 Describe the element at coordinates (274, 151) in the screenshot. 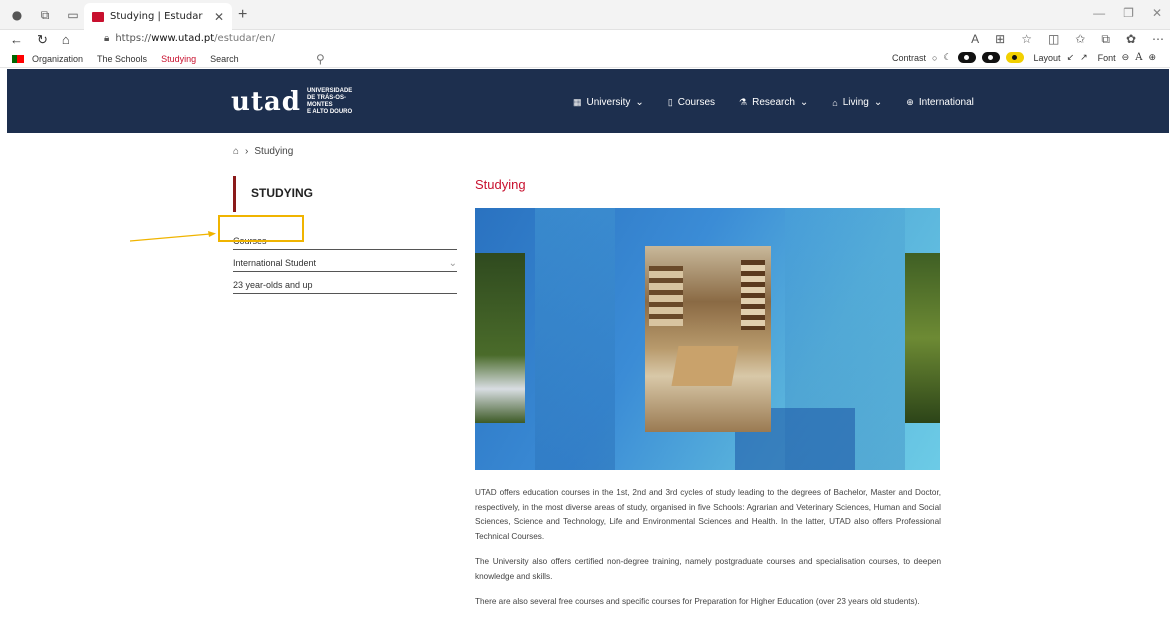

I see `breadcrumb-current: Studying` at that location.